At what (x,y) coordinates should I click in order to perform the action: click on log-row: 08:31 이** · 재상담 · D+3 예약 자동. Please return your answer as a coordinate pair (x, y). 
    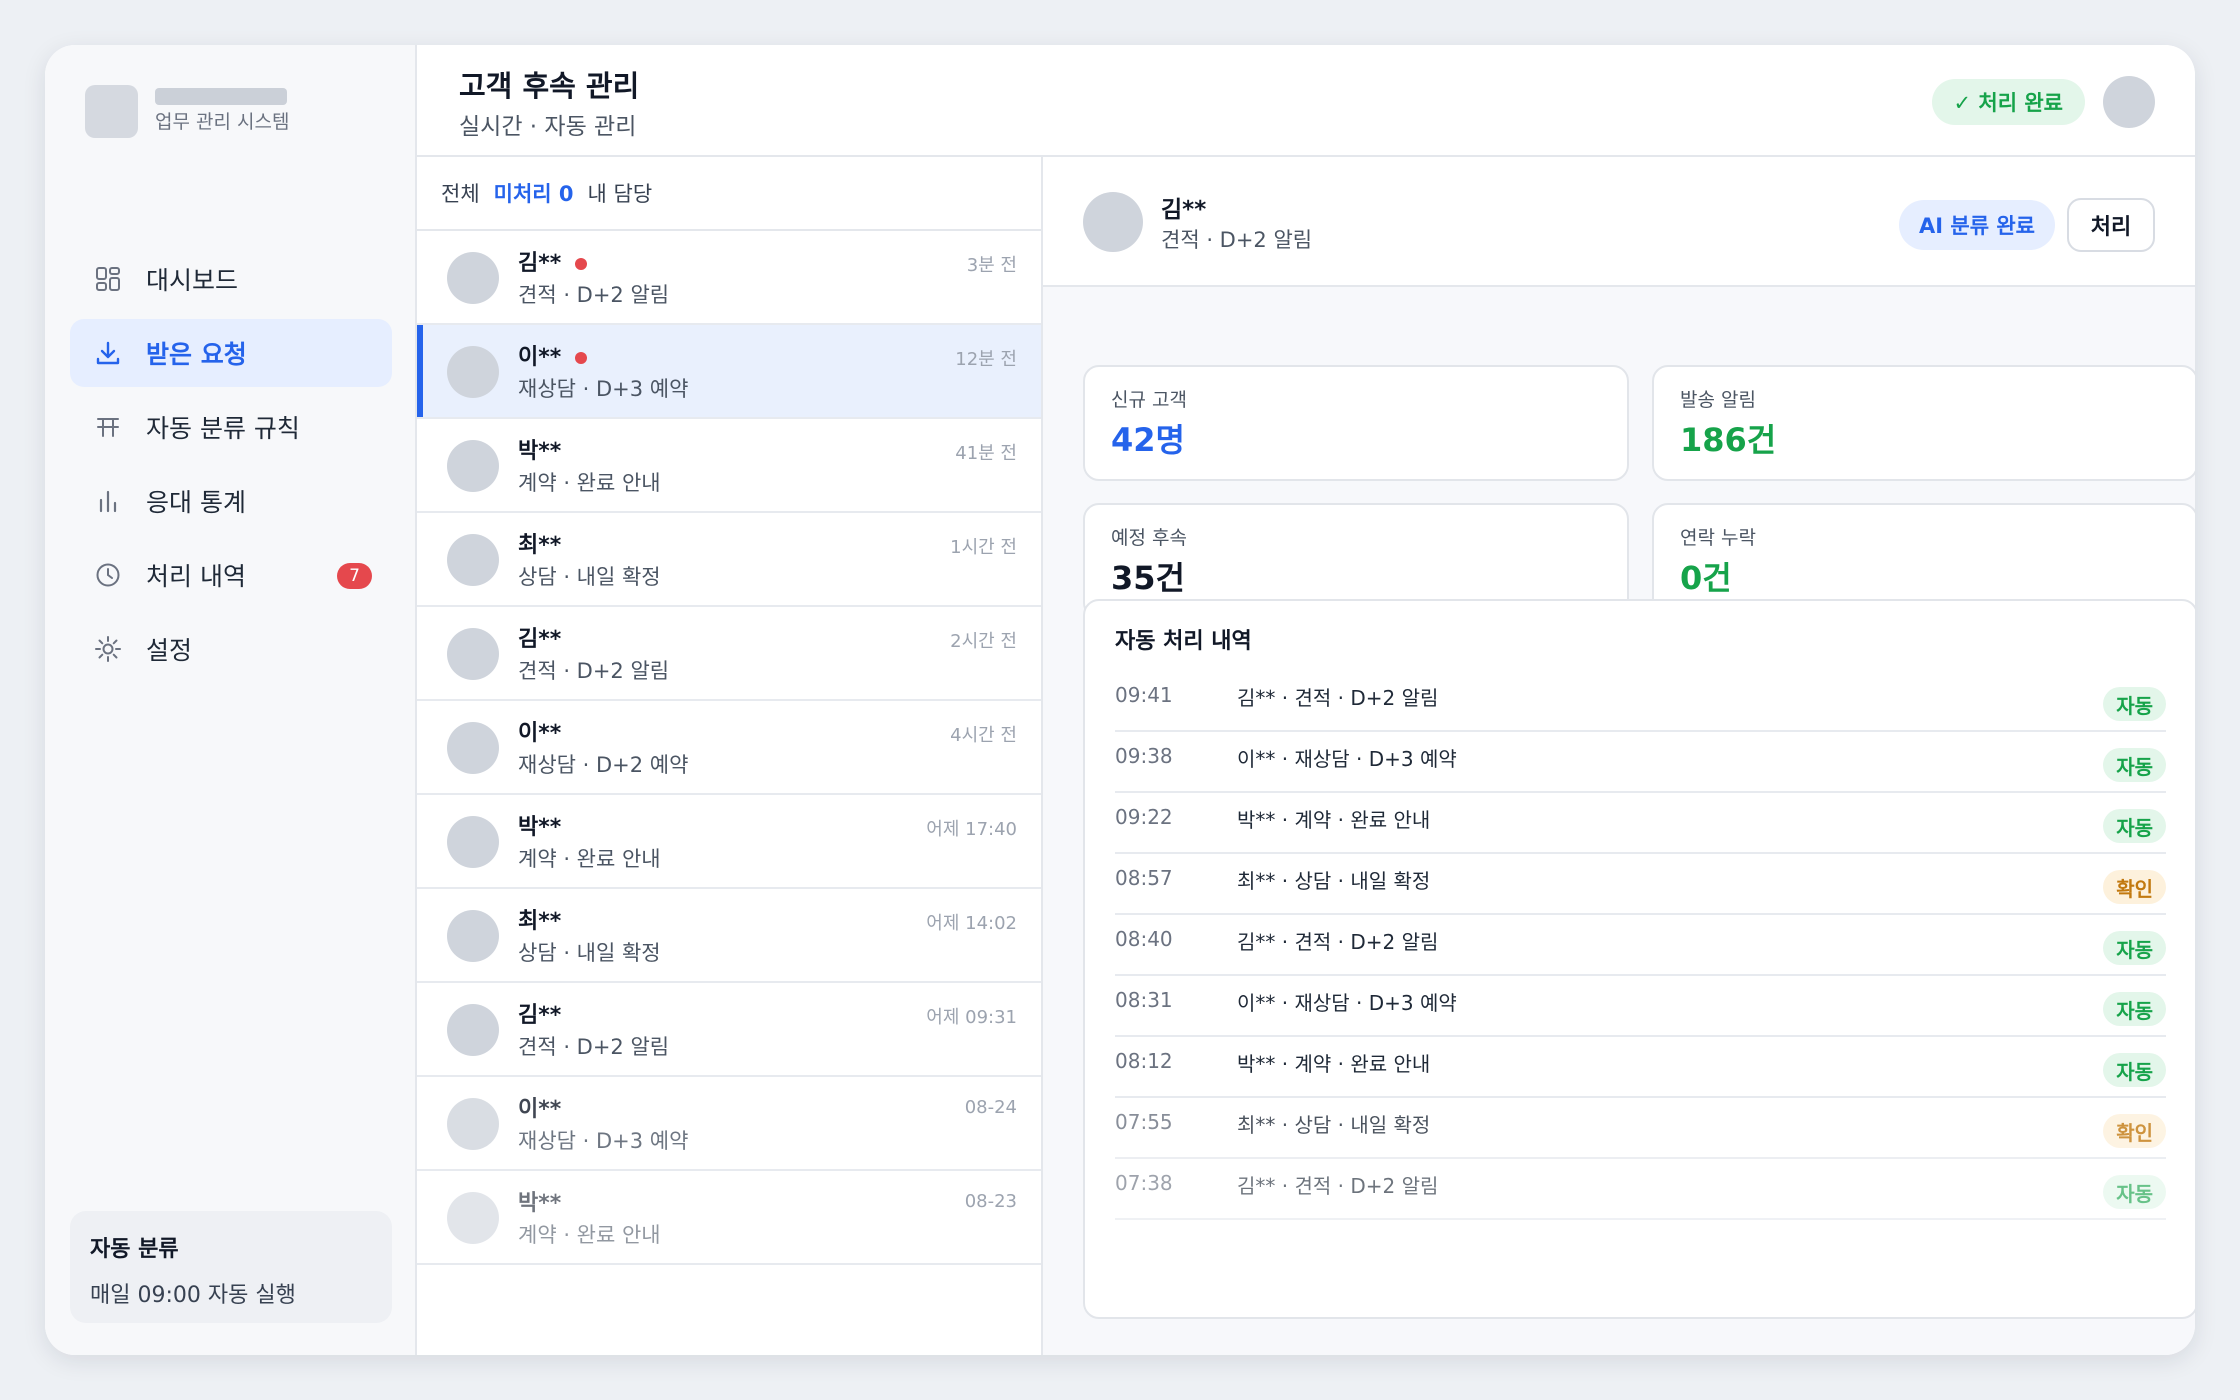
    Looking at the image, I should click on (1640, 1006).